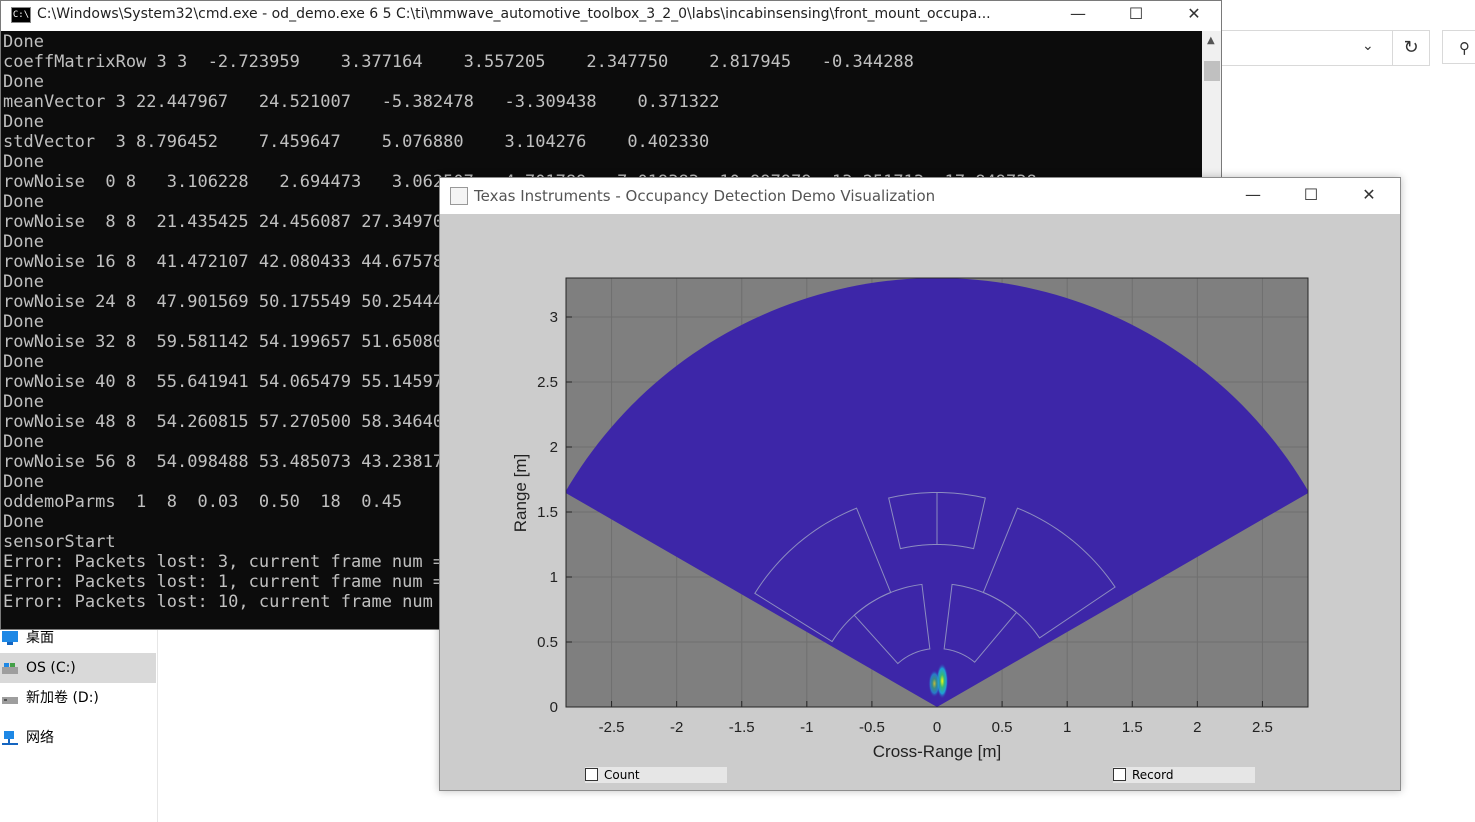  What do you see at coordinates (157, 721) in the screenshot?
I see `nav-pane-divider` at bounding box center [157, 721].